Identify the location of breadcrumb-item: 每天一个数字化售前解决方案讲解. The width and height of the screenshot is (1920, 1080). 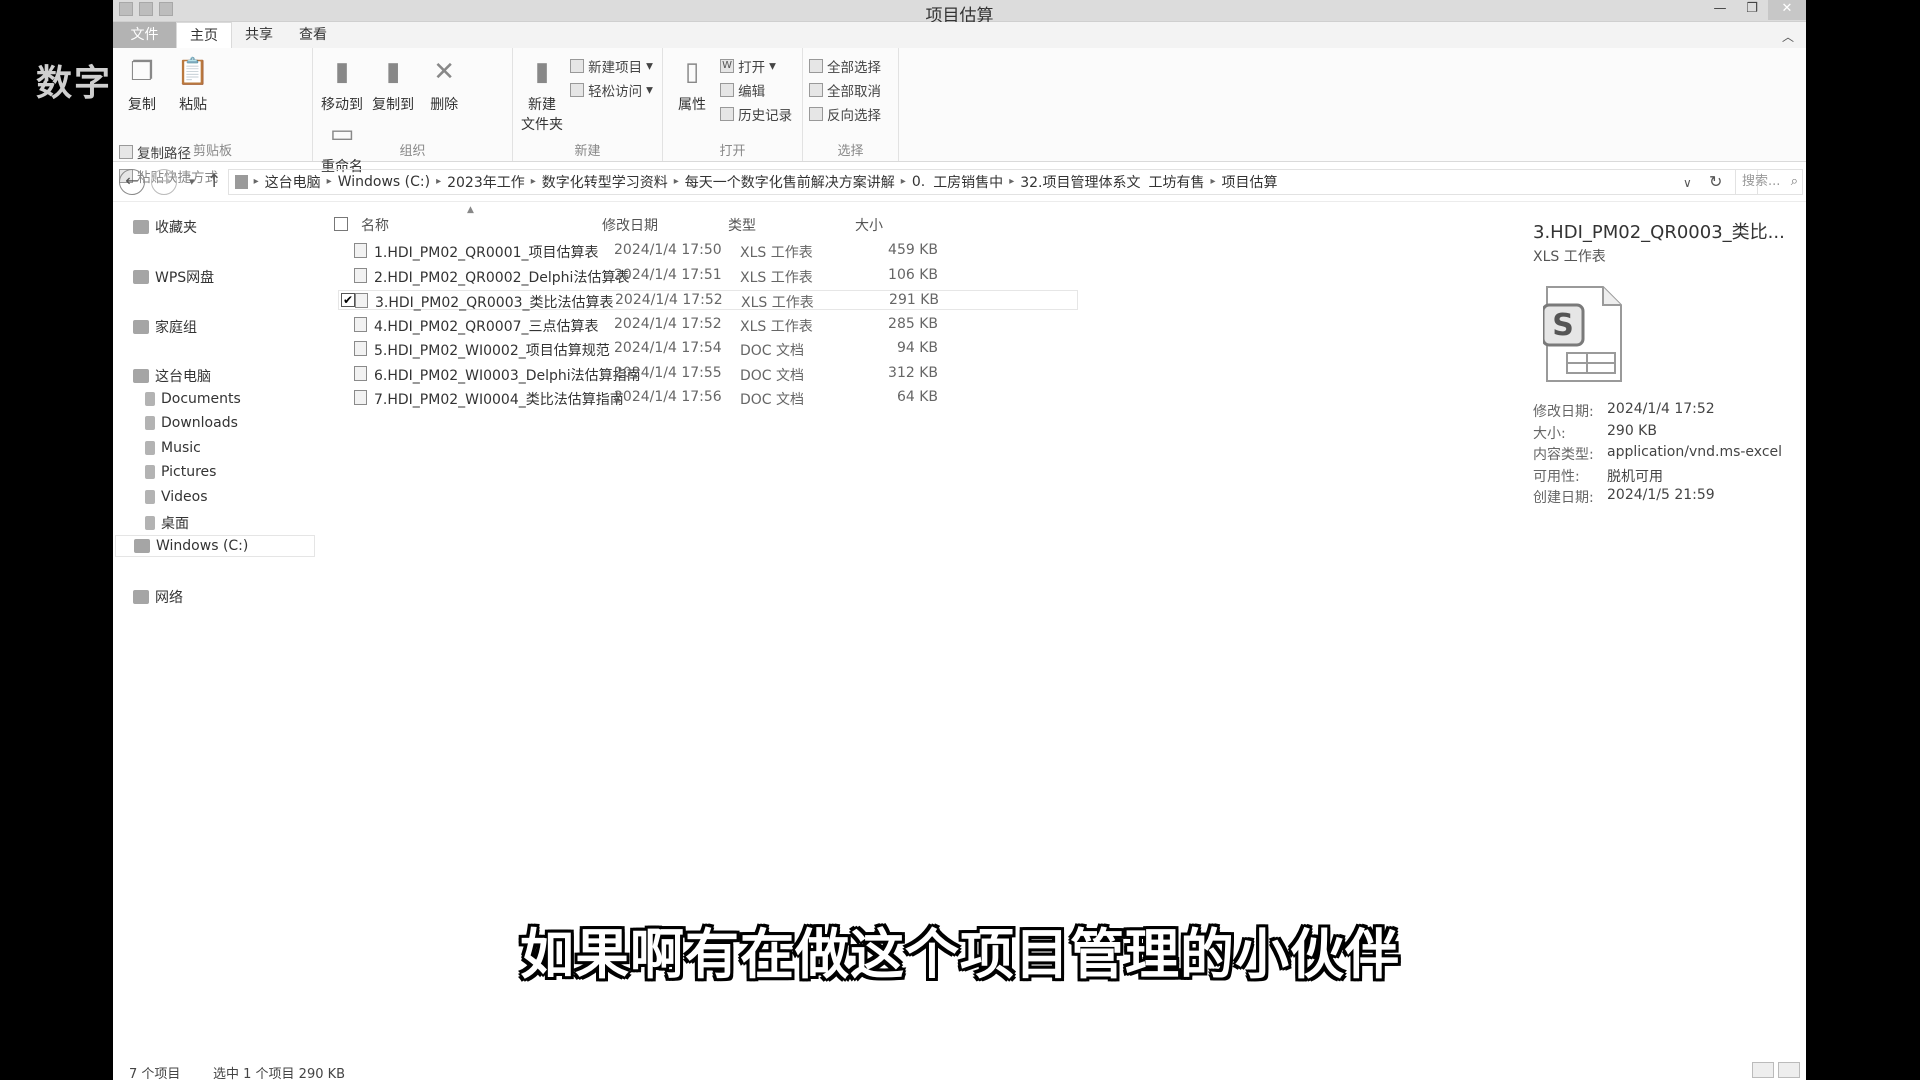
(790, 182).